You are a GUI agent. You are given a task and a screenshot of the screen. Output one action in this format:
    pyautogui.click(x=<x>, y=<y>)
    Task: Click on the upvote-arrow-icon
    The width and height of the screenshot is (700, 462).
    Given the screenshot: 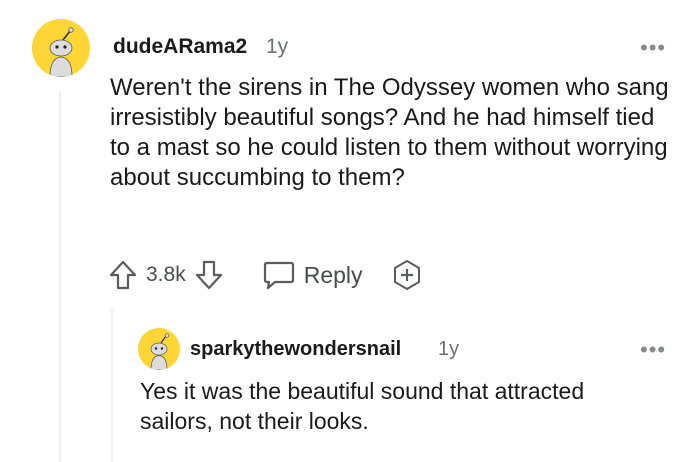 What is the action you would take?
    pyautogui.click(x=123, y=275)
    